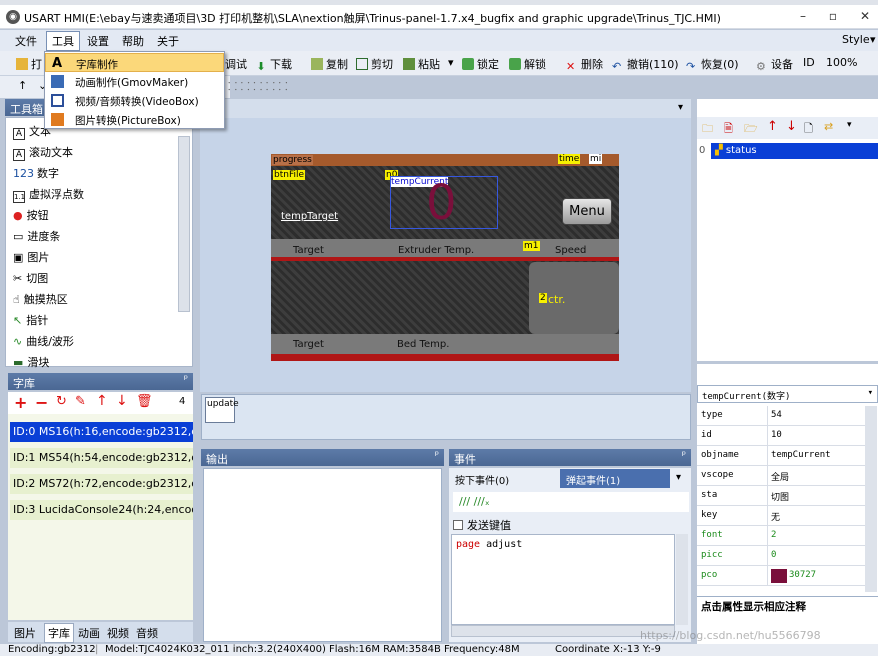  Describe the element at coordinates (680, 107) in the screenshot. I see `canvas-dropdown-icon: ▾` at that location.